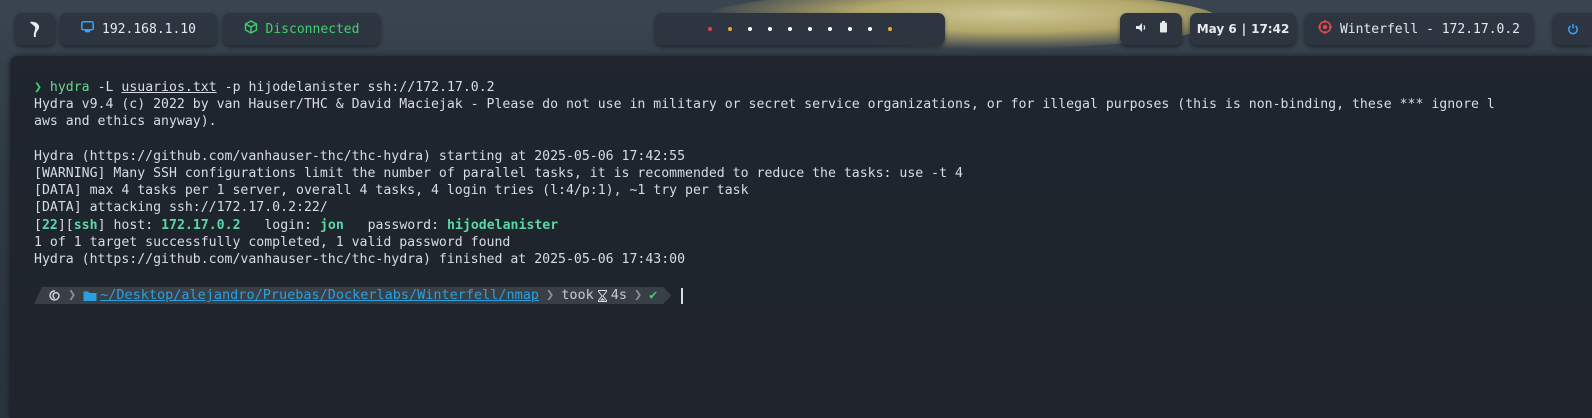 The height and width of the screenshot is (418, 1592). I want to click on result-host: 172.17.0.2, so click(201, 225).